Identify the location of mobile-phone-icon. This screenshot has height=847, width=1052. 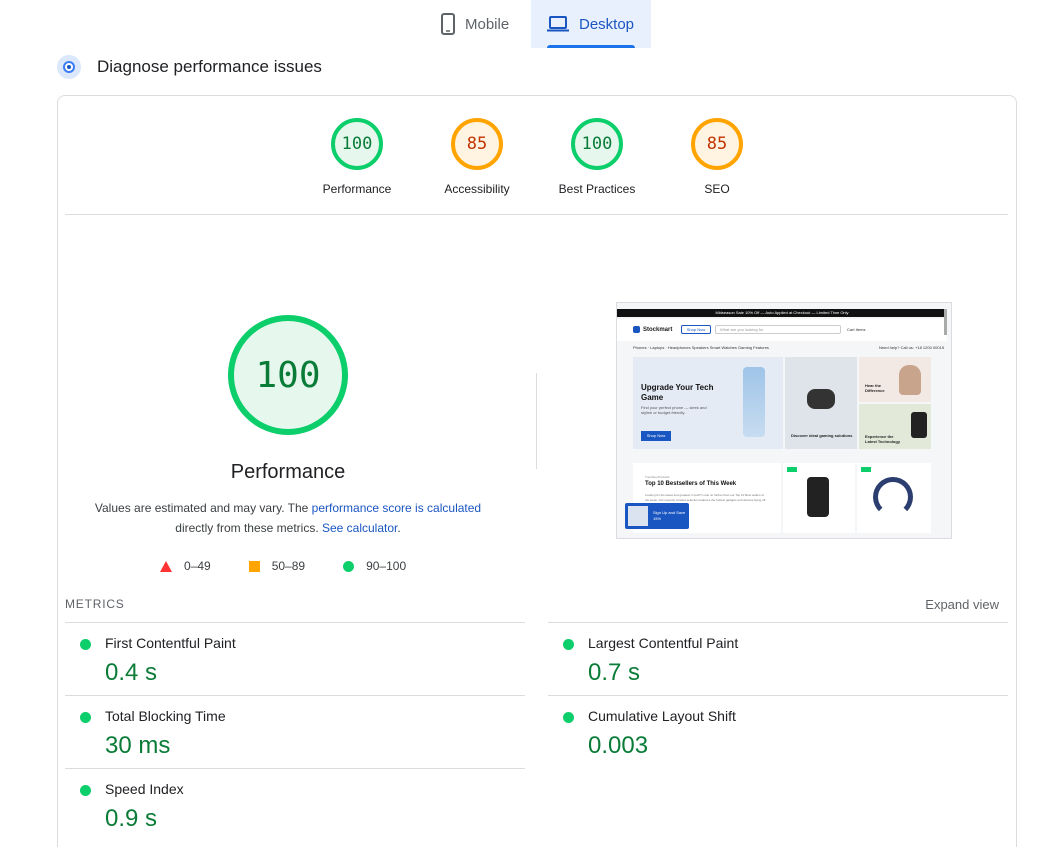
(448, 24).